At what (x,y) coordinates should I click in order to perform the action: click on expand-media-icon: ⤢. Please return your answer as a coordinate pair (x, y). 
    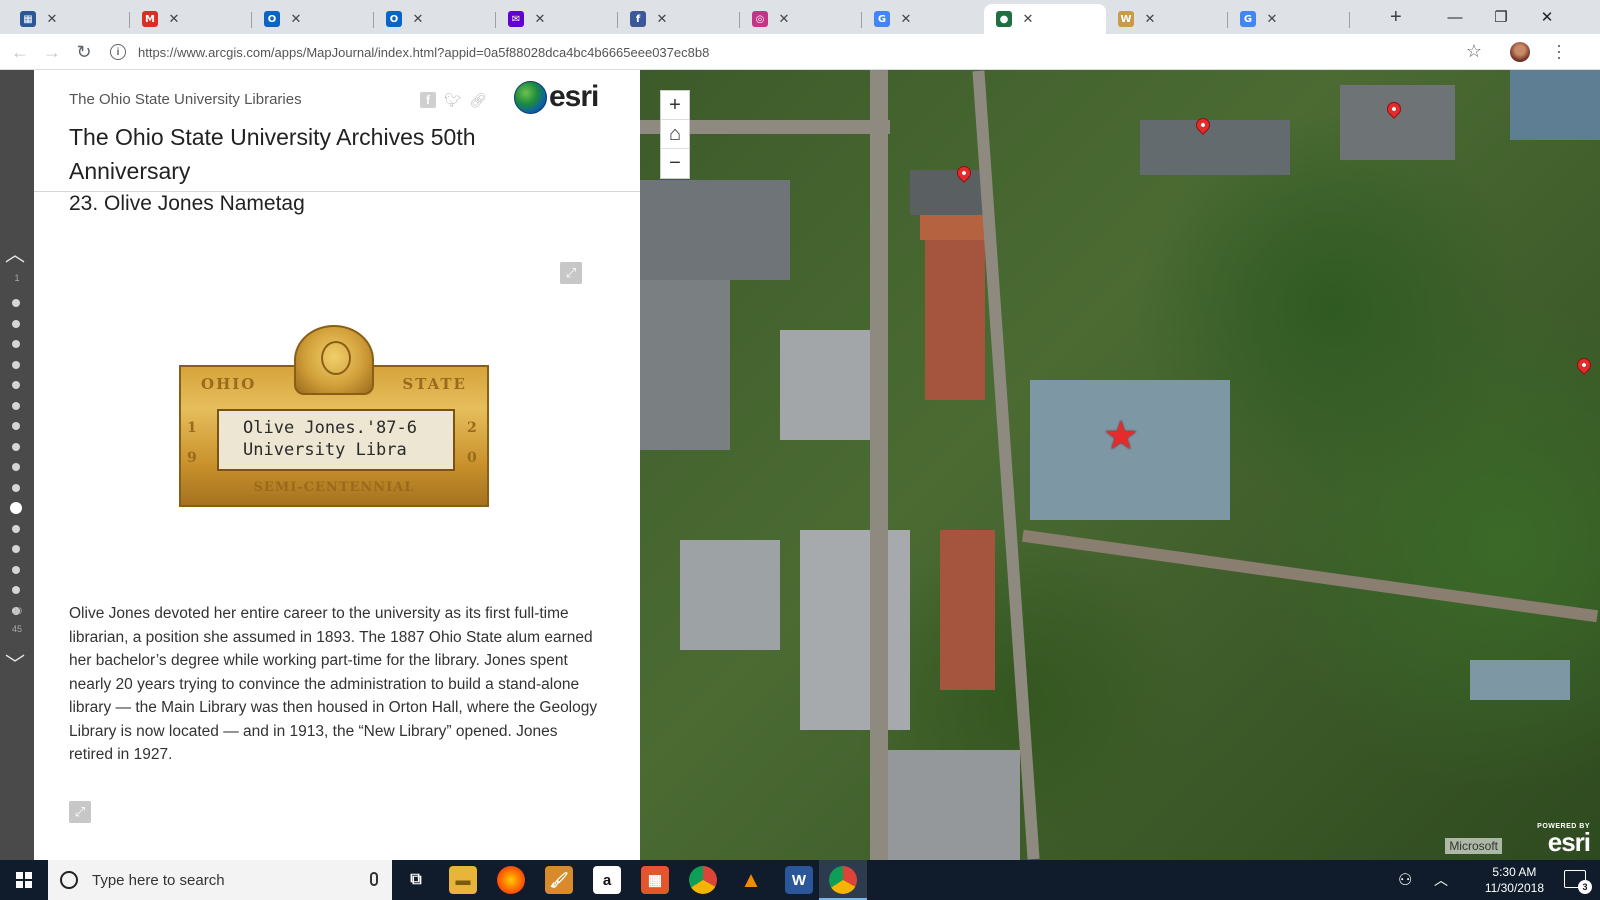
    Looking at the image, I should click on (571, 273).